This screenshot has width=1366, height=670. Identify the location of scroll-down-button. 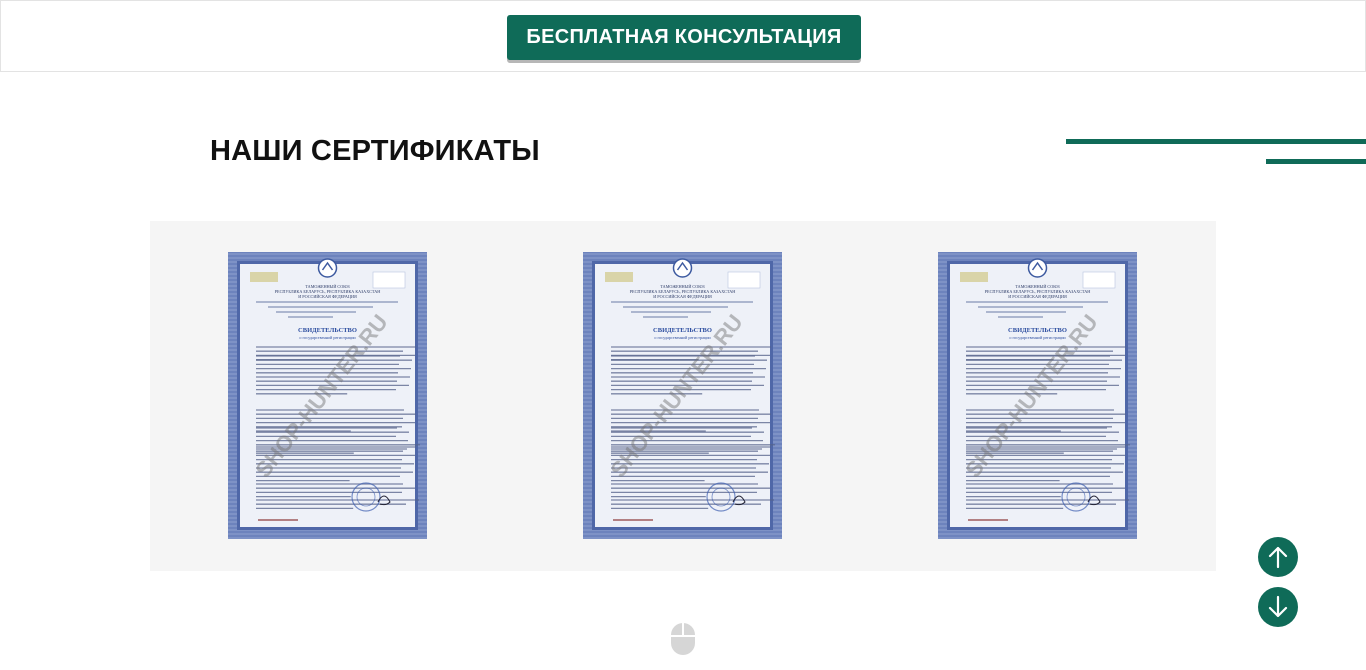
(1278, 607).